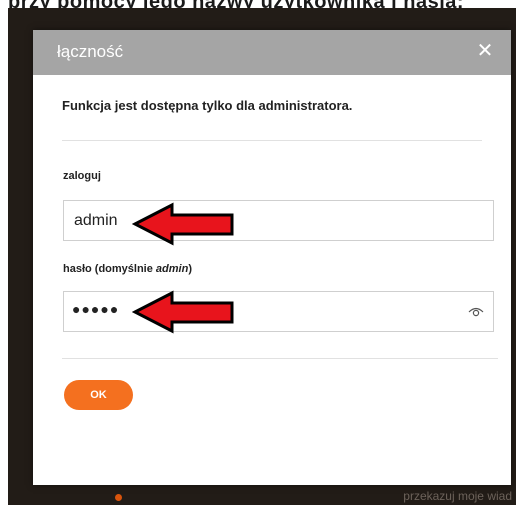 The height and width of the screenshot is (505, 516). Describe the element at coordinates (82, 176) in the screenshot. I see `login-label: zaloguj` at that location.